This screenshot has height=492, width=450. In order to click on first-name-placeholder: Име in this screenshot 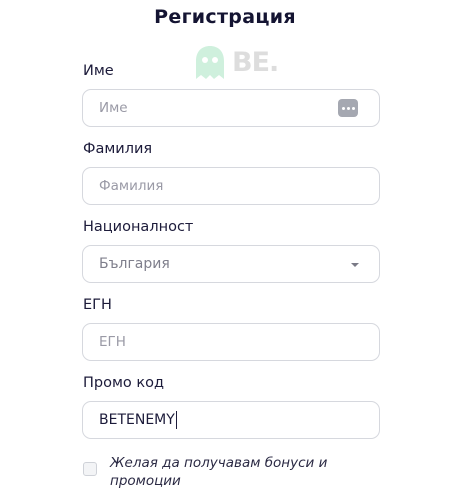, I will do `click(113, 108)`.